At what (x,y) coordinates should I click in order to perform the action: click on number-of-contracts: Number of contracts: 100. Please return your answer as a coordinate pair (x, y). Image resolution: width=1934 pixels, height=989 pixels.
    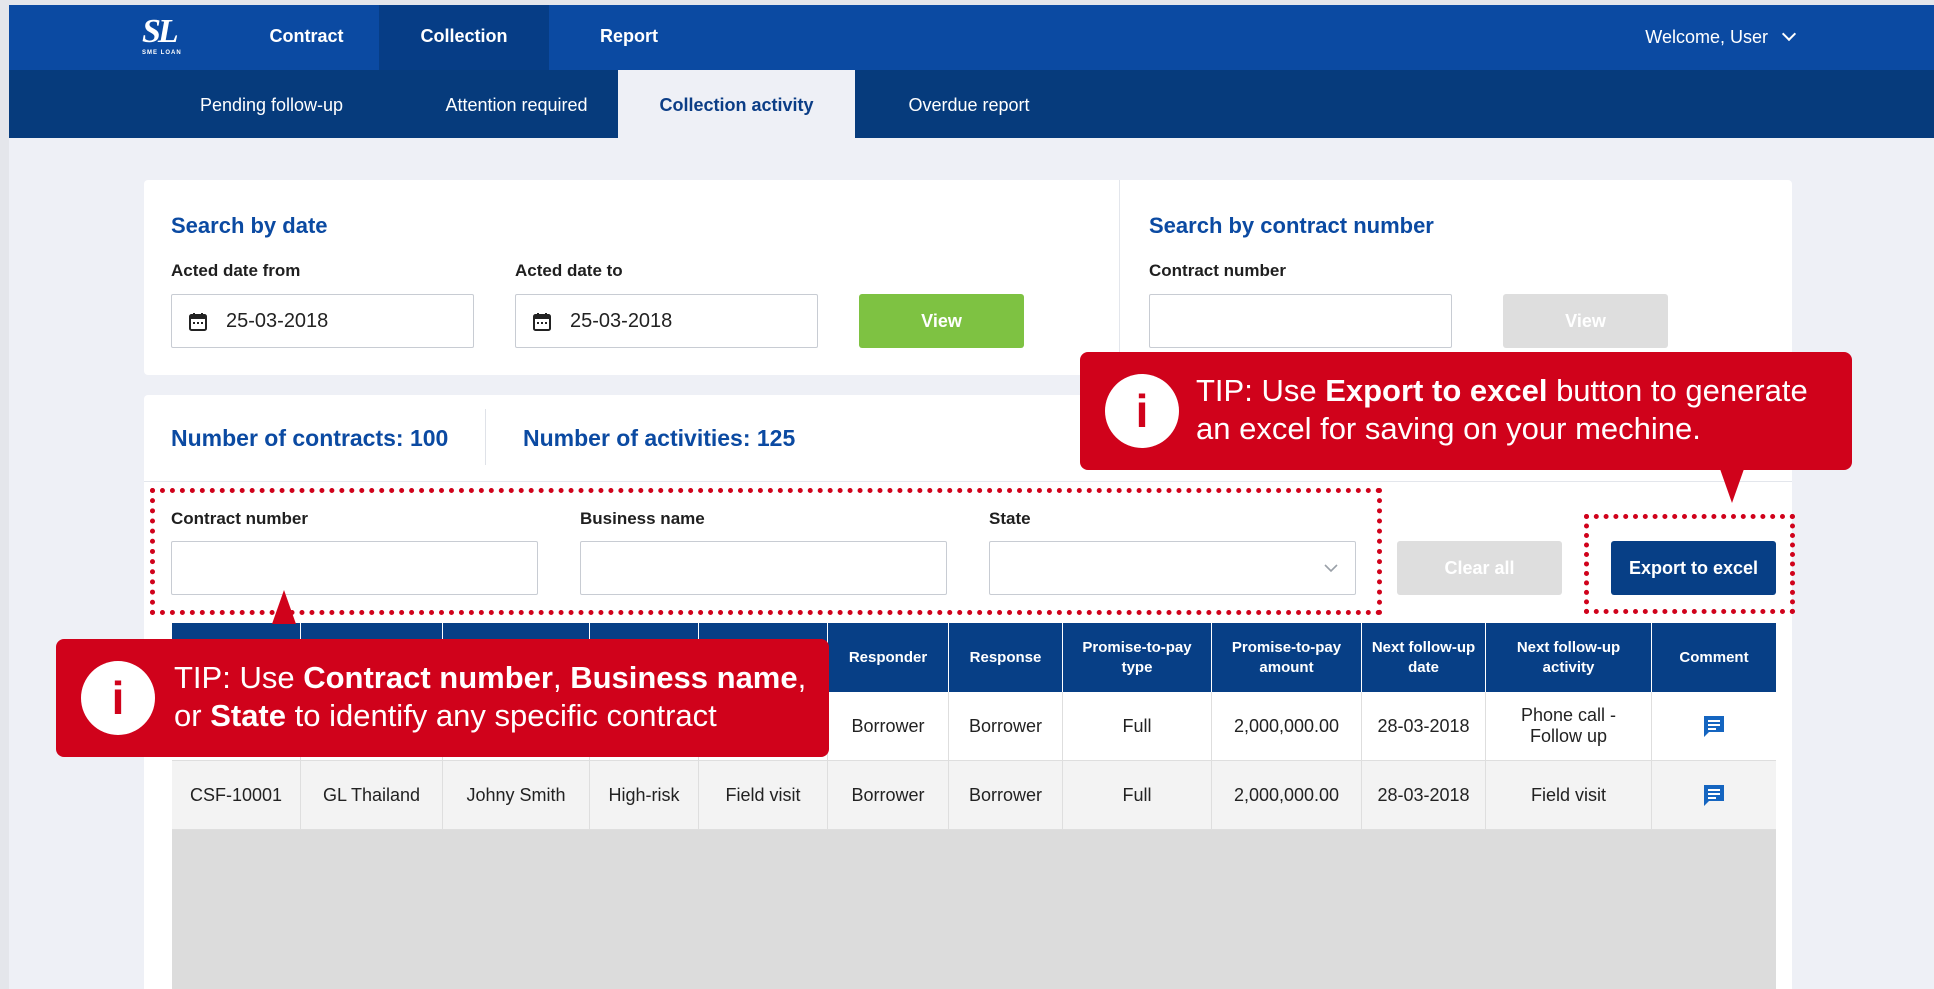
    Looking at the image, I should click on (310, 438).